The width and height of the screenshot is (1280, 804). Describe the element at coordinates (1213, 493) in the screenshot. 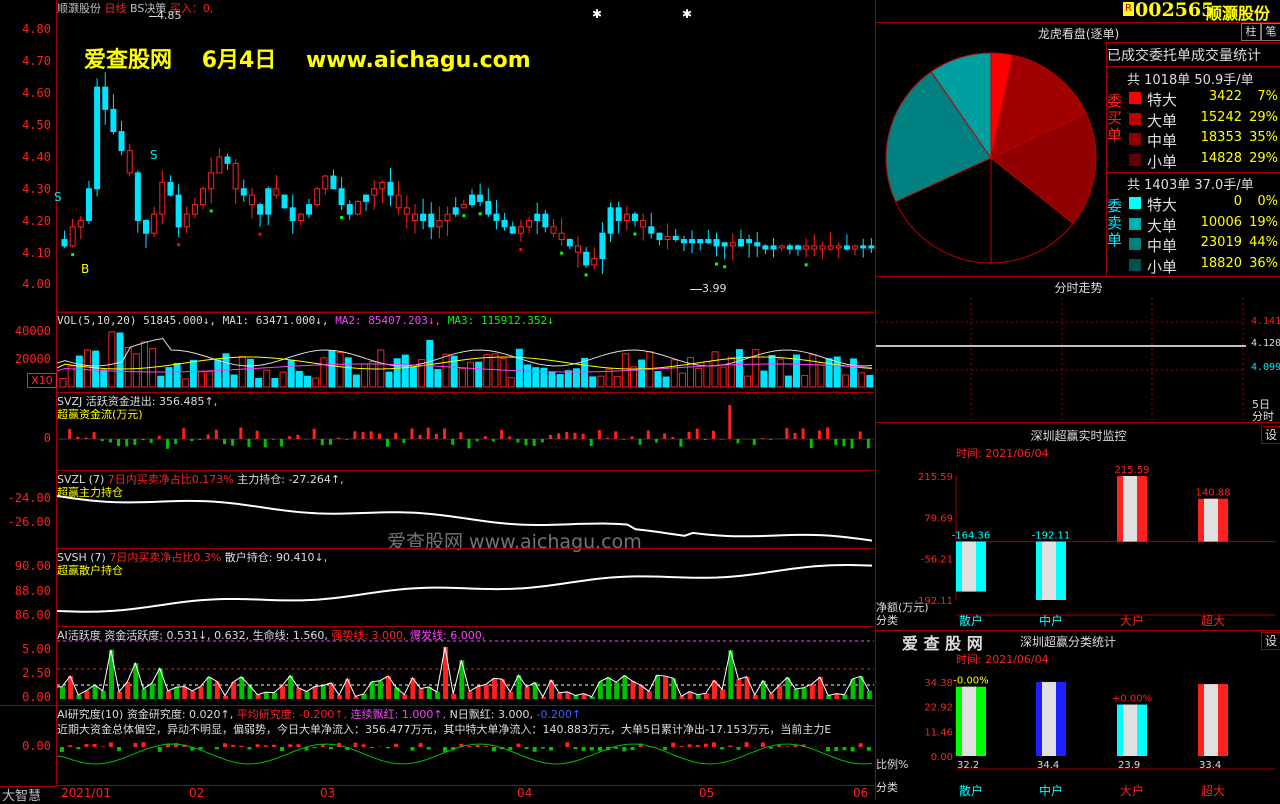

I see `monitor-value: 140.88` at that location.